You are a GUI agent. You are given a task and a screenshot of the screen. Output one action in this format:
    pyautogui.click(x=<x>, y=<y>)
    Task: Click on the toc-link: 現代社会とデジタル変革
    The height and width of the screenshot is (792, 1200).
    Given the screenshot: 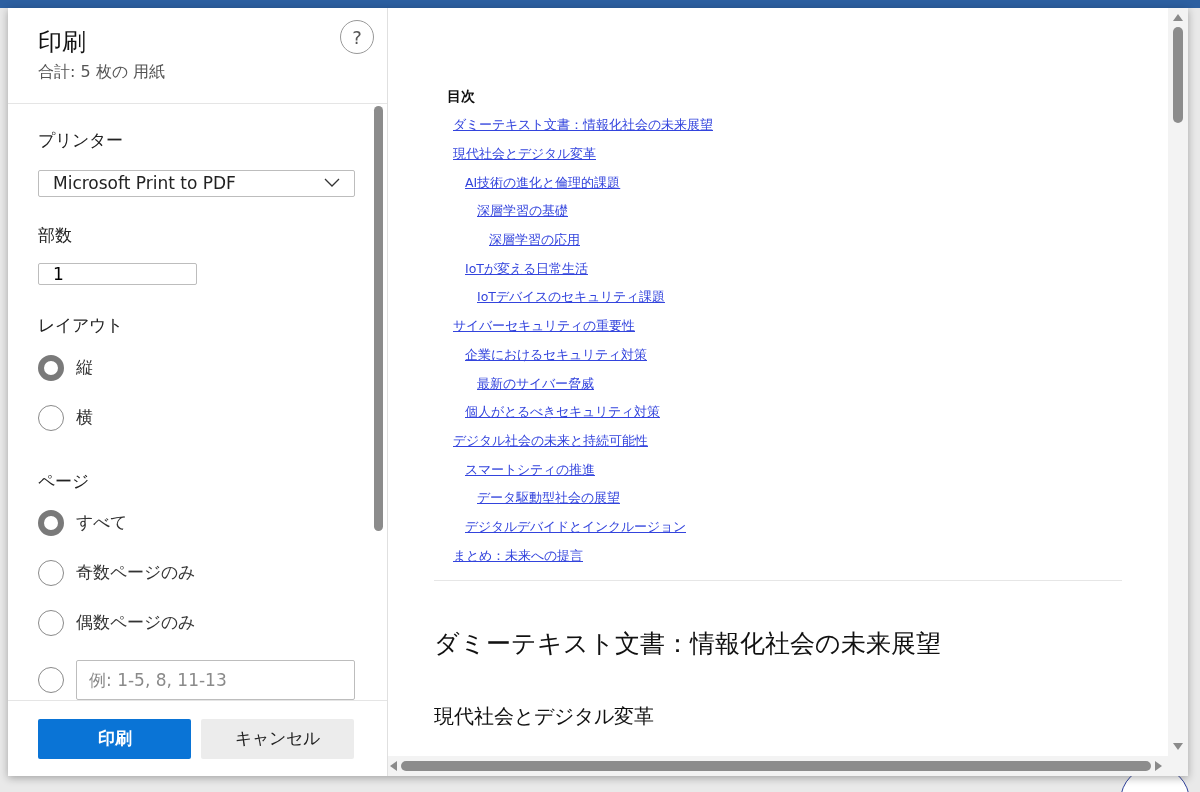 What is the action you would take?
    pyautogui.click(x=524, y=154)
    